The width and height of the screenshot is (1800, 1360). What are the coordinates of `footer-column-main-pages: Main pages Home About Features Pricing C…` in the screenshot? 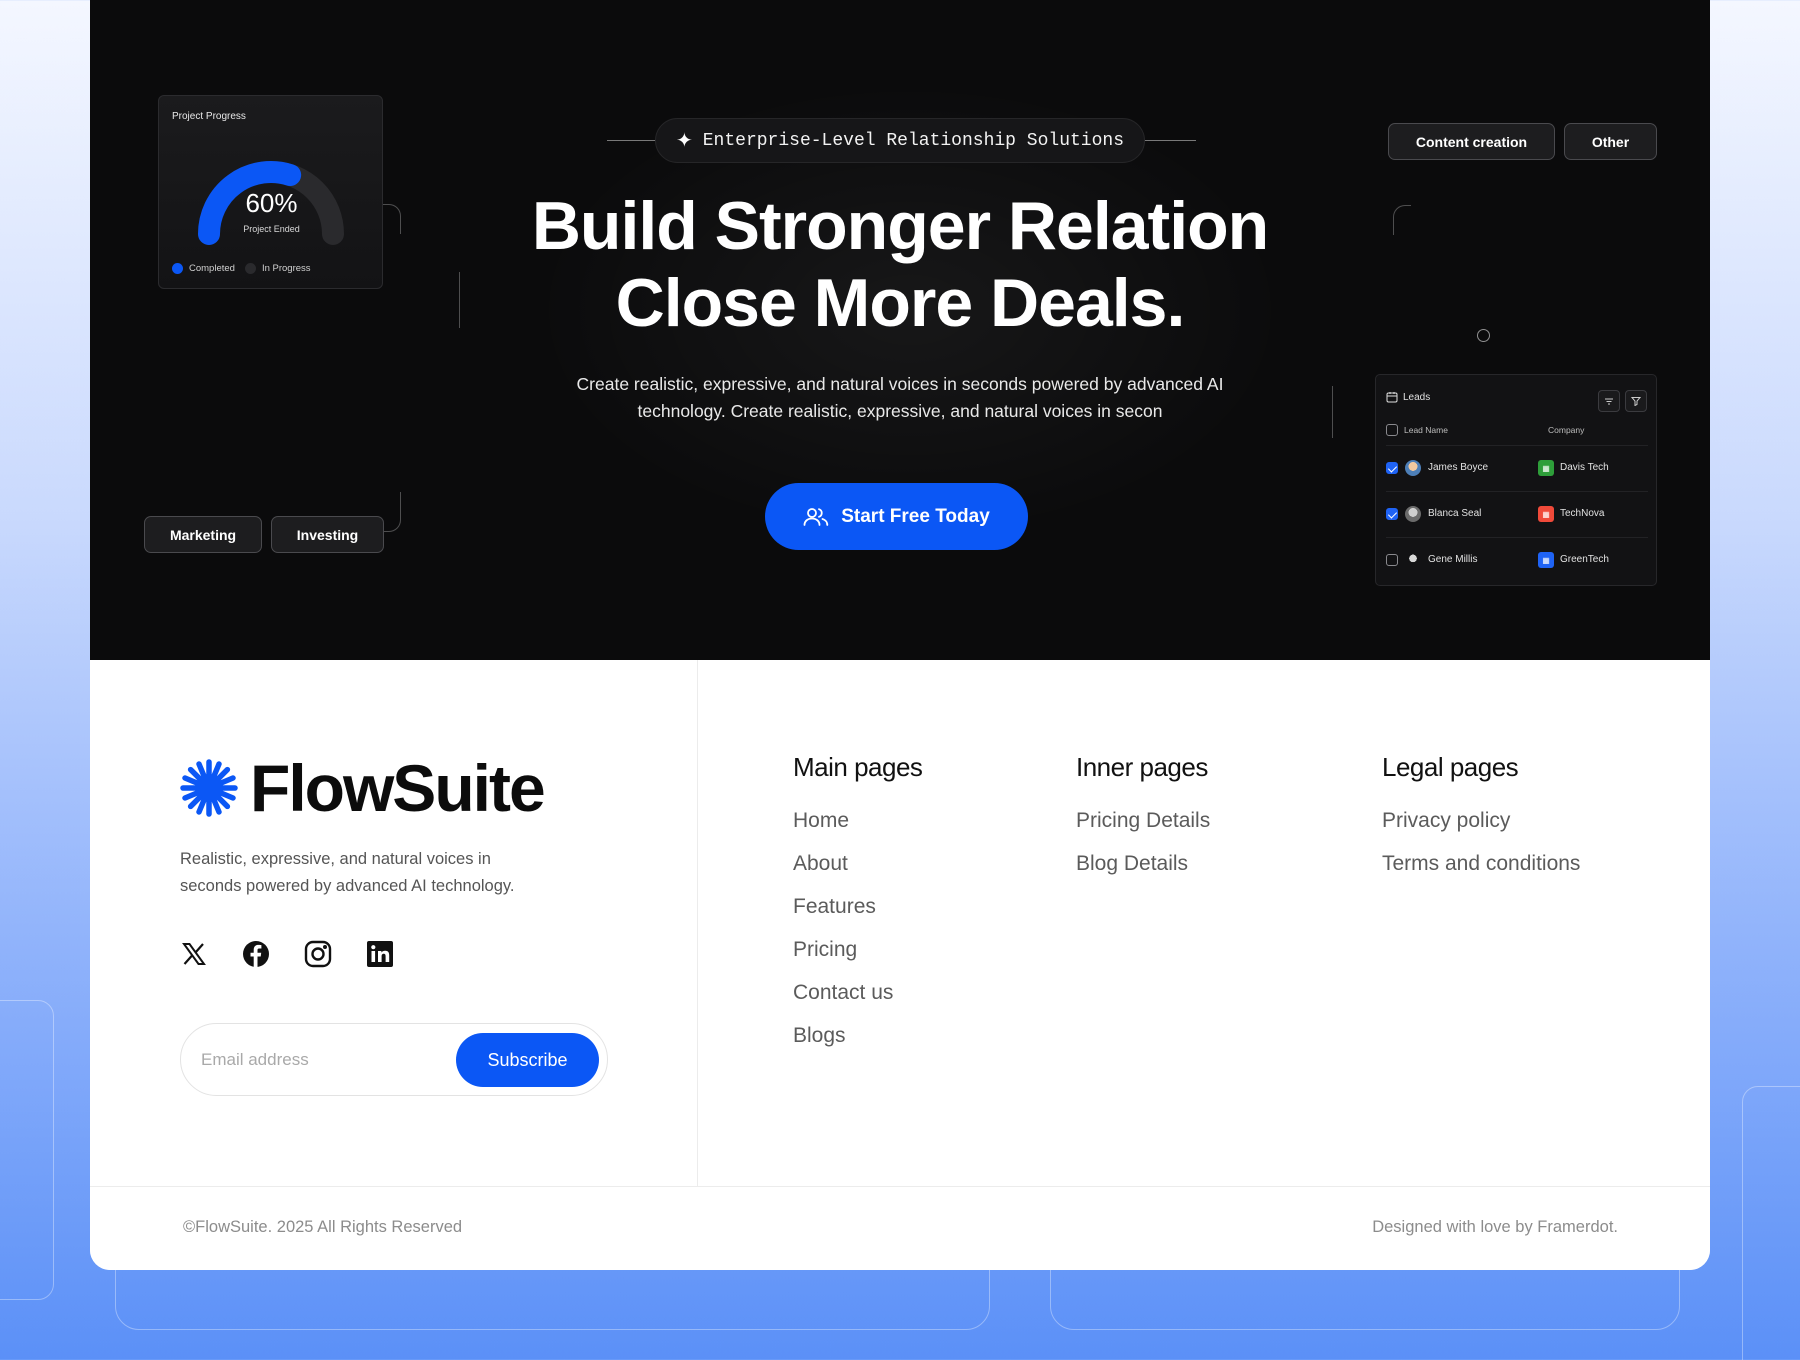 It's located at (858, 909).